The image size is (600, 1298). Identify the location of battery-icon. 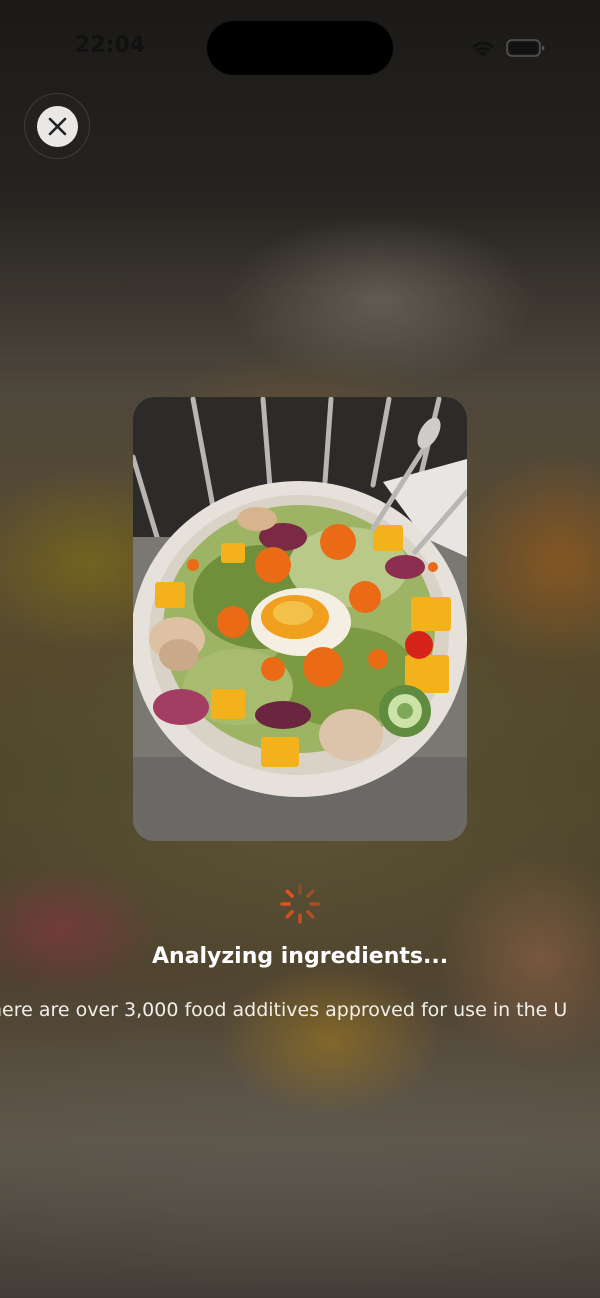
(525, 48).